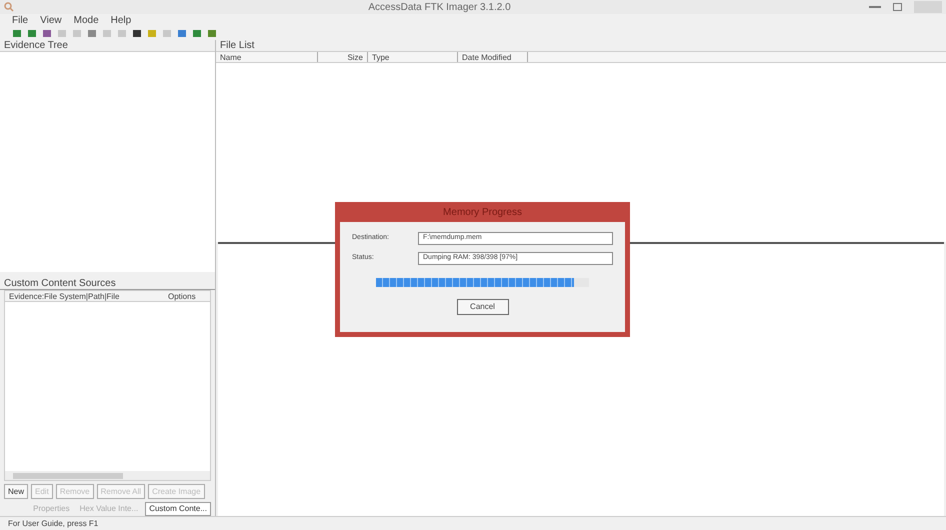 This screenshot has height=530, width=946. I want to click on scrollbar, so click(107, 475).